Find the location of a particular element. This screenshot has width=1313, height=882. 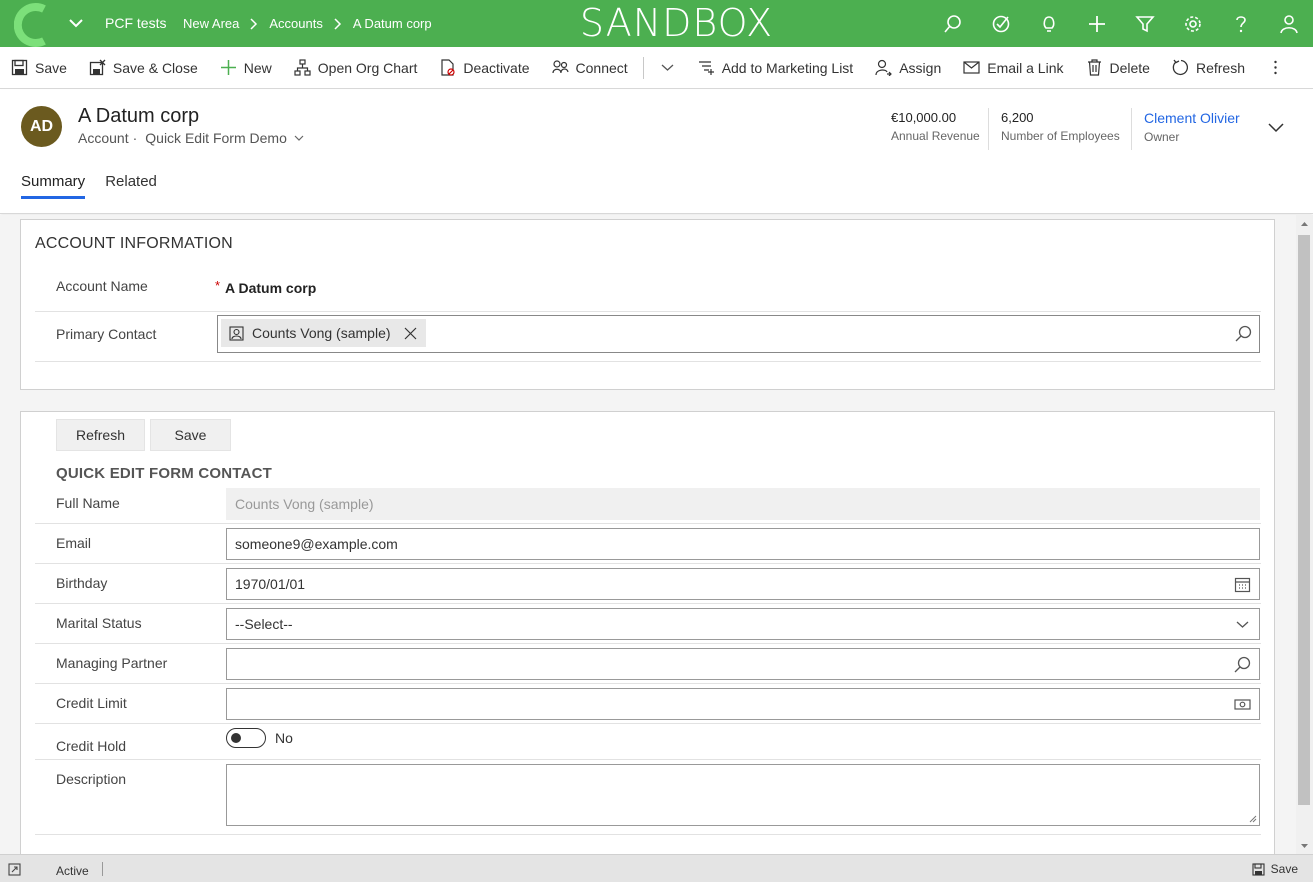

owner-link: Clement Olivier is located at coordinates (1192, 118).